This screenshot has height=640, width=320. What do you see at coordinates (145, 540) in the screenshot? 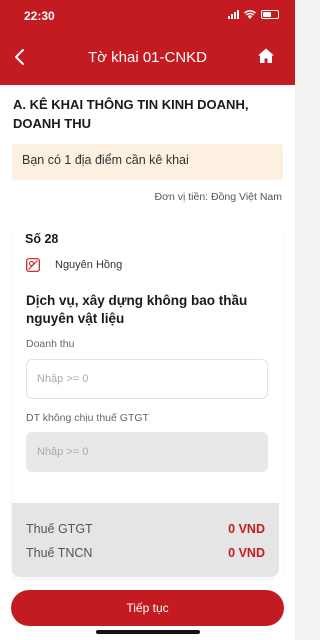
I see `tax-summary: Thuế GTGT 0 VND Thuế TNCN 0 VND` at bounding box center [145, 540].